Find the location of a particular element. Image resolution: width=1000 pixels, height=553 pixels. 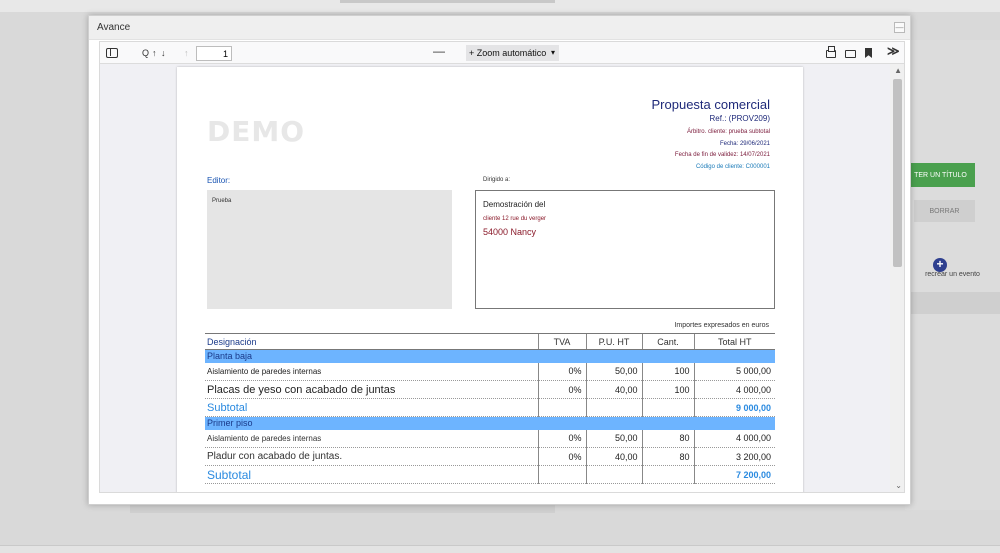

bookmark-icon is located at coordinates (868, 53).